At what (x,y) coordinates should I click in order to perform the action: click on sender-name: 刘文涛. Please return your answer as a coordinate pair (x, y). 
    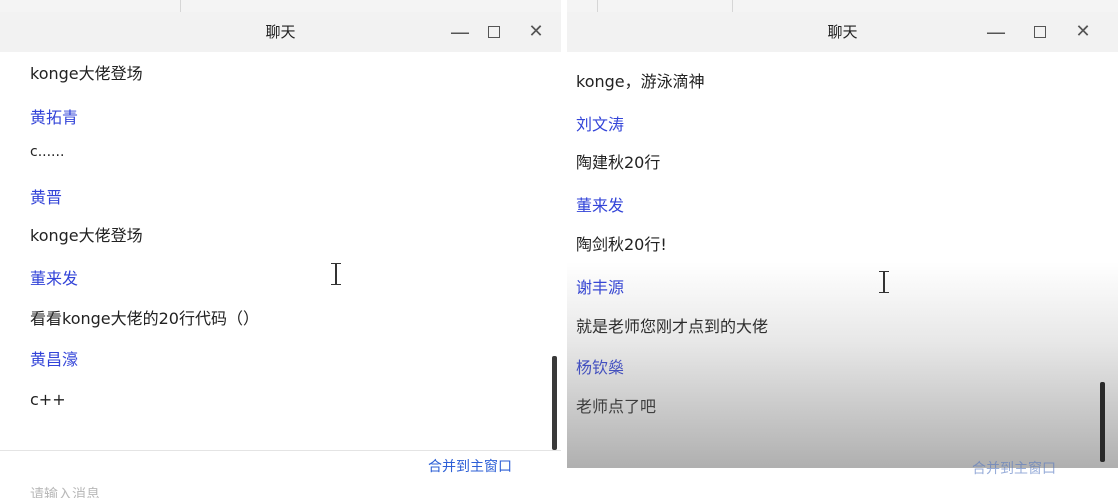
    Looking at the image, I should click on (600, 123).